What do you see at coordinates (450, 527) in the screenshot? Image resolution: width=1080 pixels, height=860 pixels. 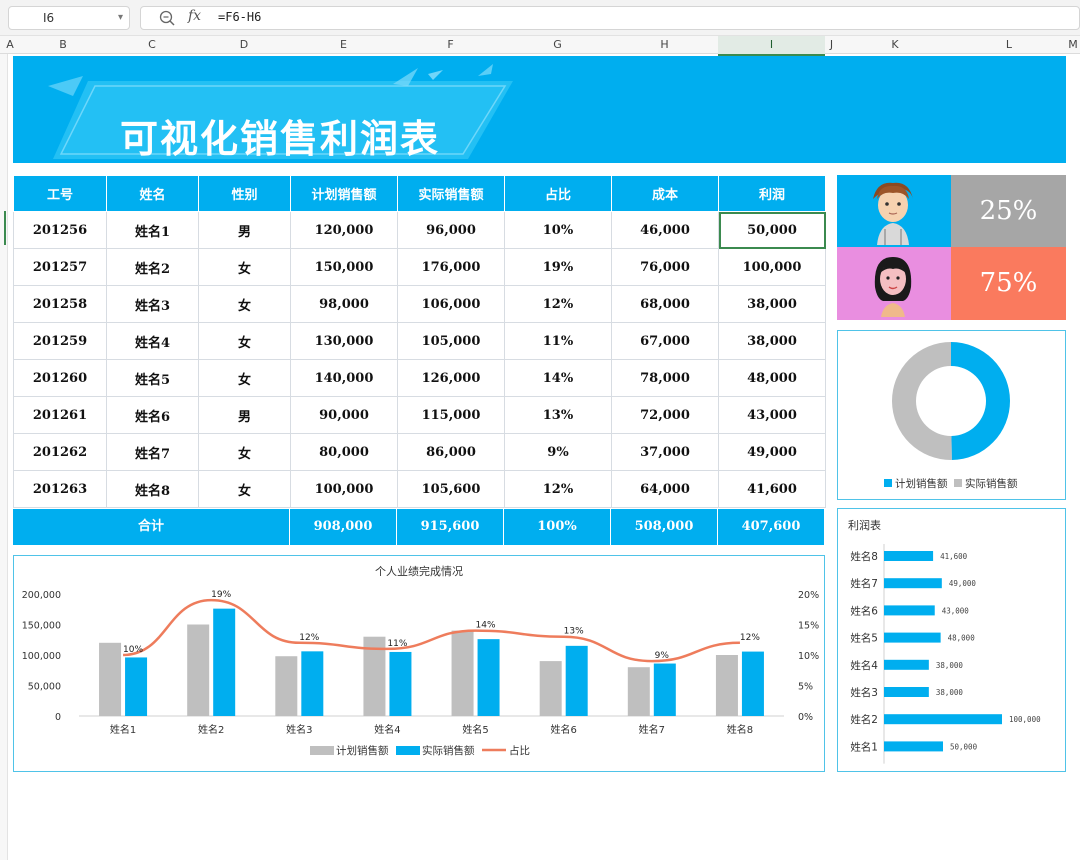 I see `total-actual: 915,600` at bounding box center [450, 527].